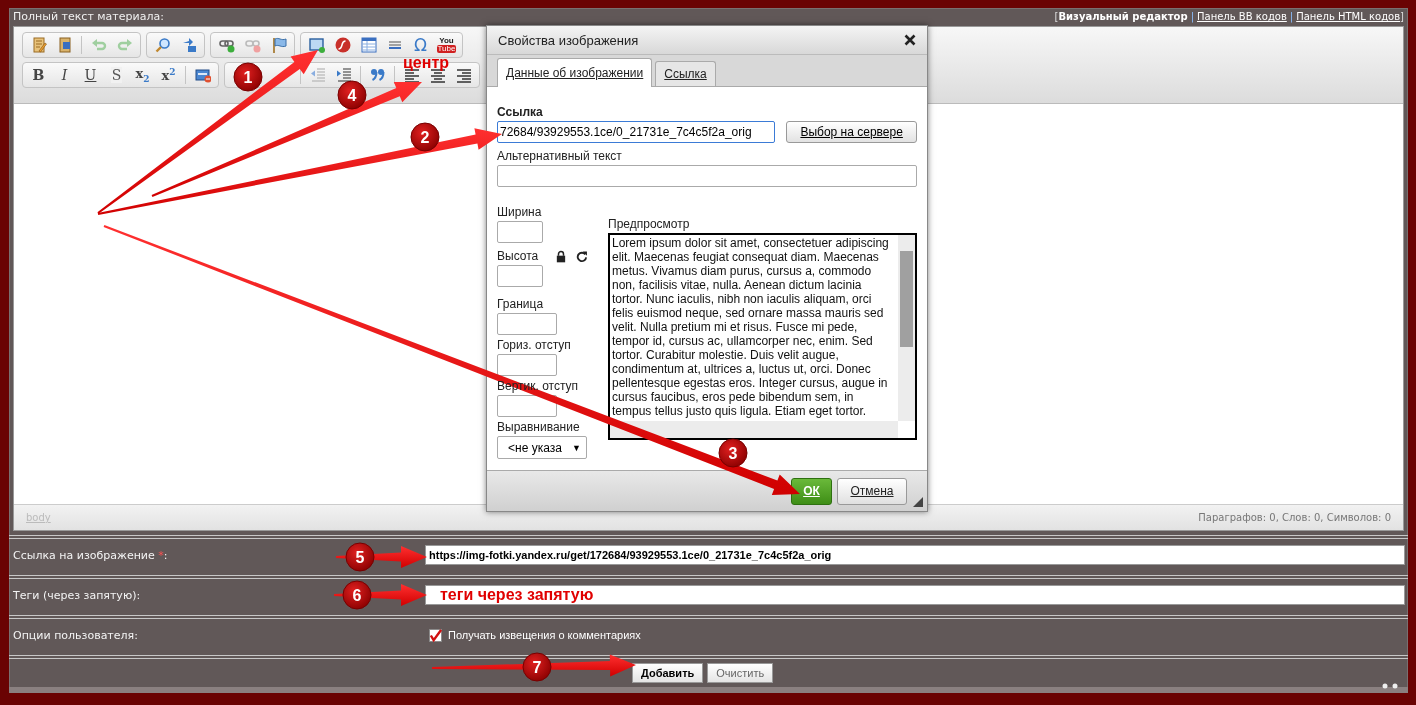  I want to click on toolbar-button: You Tube, so click(446, 44).